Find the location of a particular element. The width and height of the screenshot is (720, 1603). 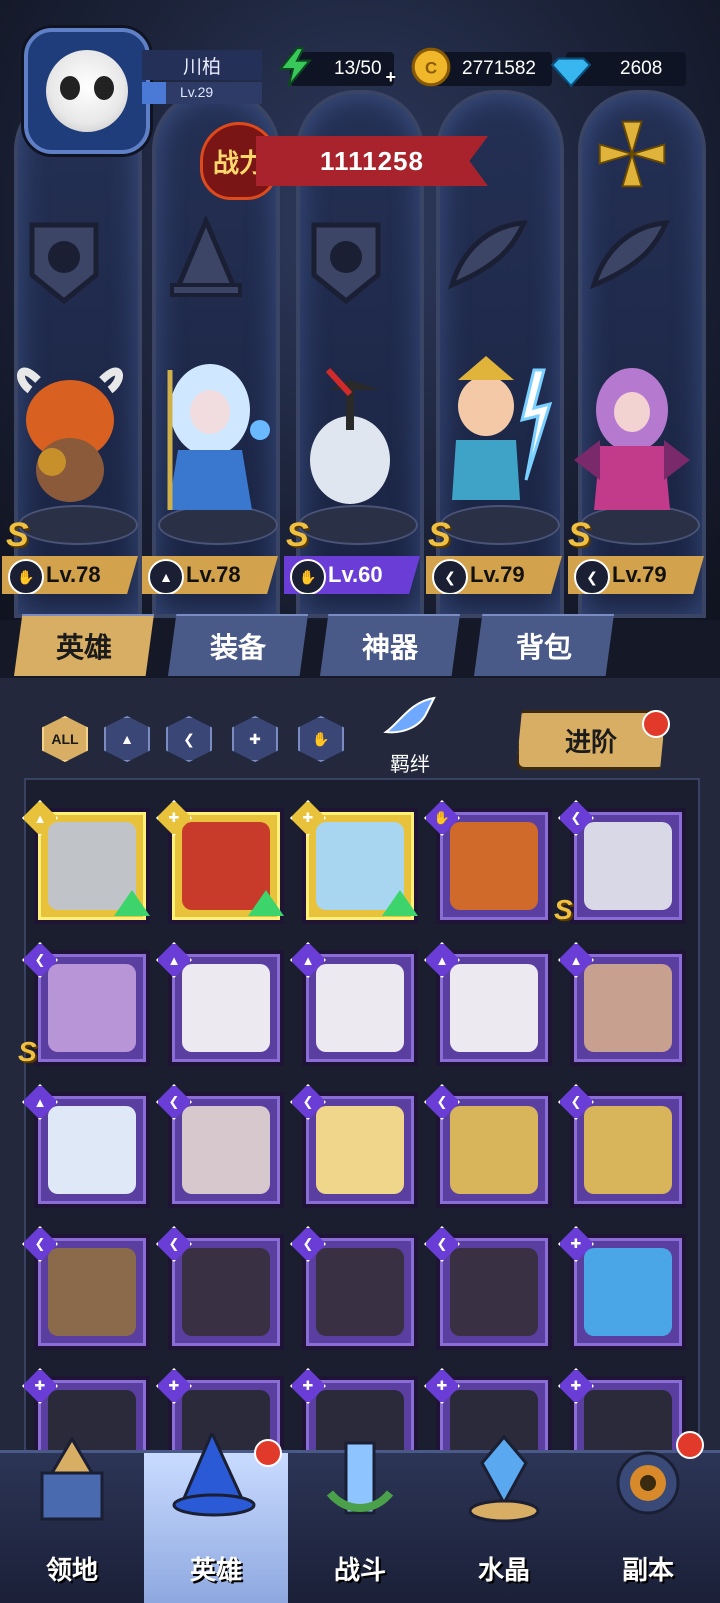

crystal-icon is located at coordinates (504, 1478).